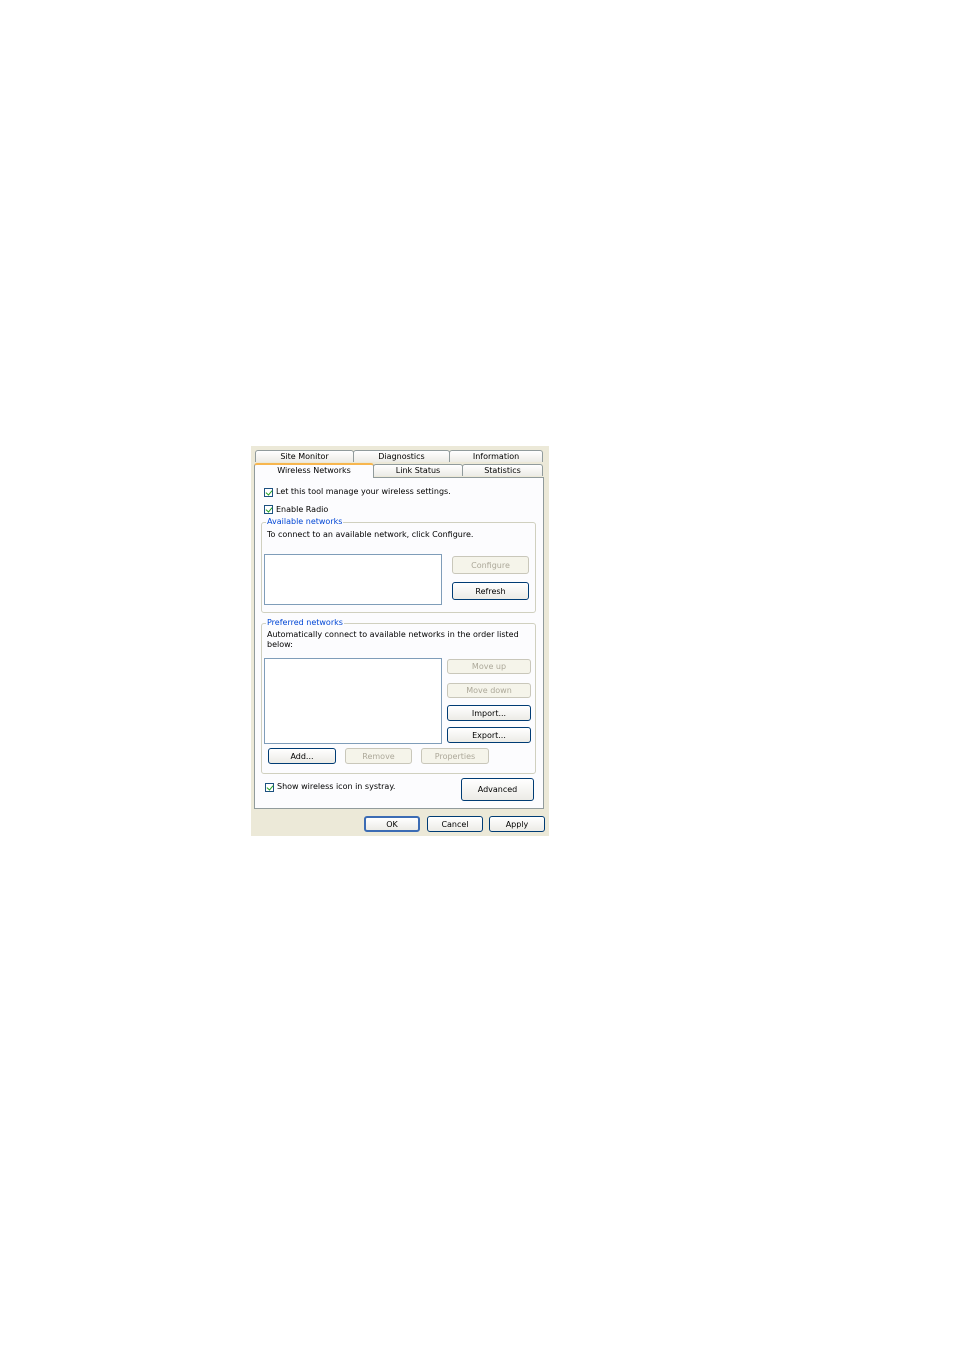 The height and width of the screenshot is (1350, 954). I want to click on preferred-networks-description-line2: below:, so click(280, 644).